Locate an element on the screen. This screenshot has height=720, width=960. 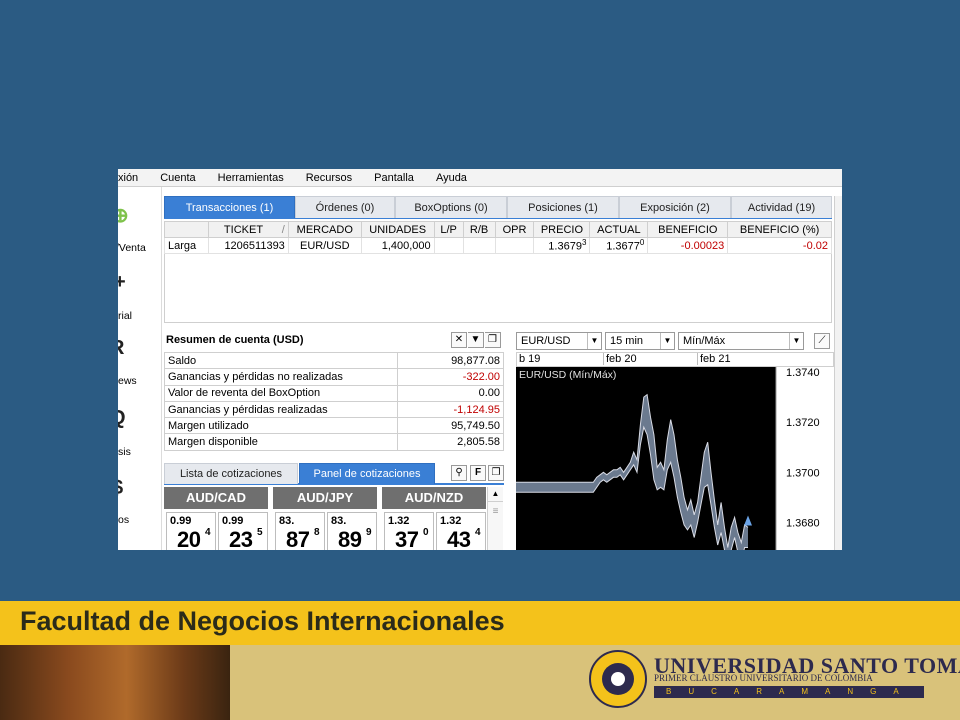
faculty-title: Facultad de Negocios Internacionales is located at coordinates (262, 621).